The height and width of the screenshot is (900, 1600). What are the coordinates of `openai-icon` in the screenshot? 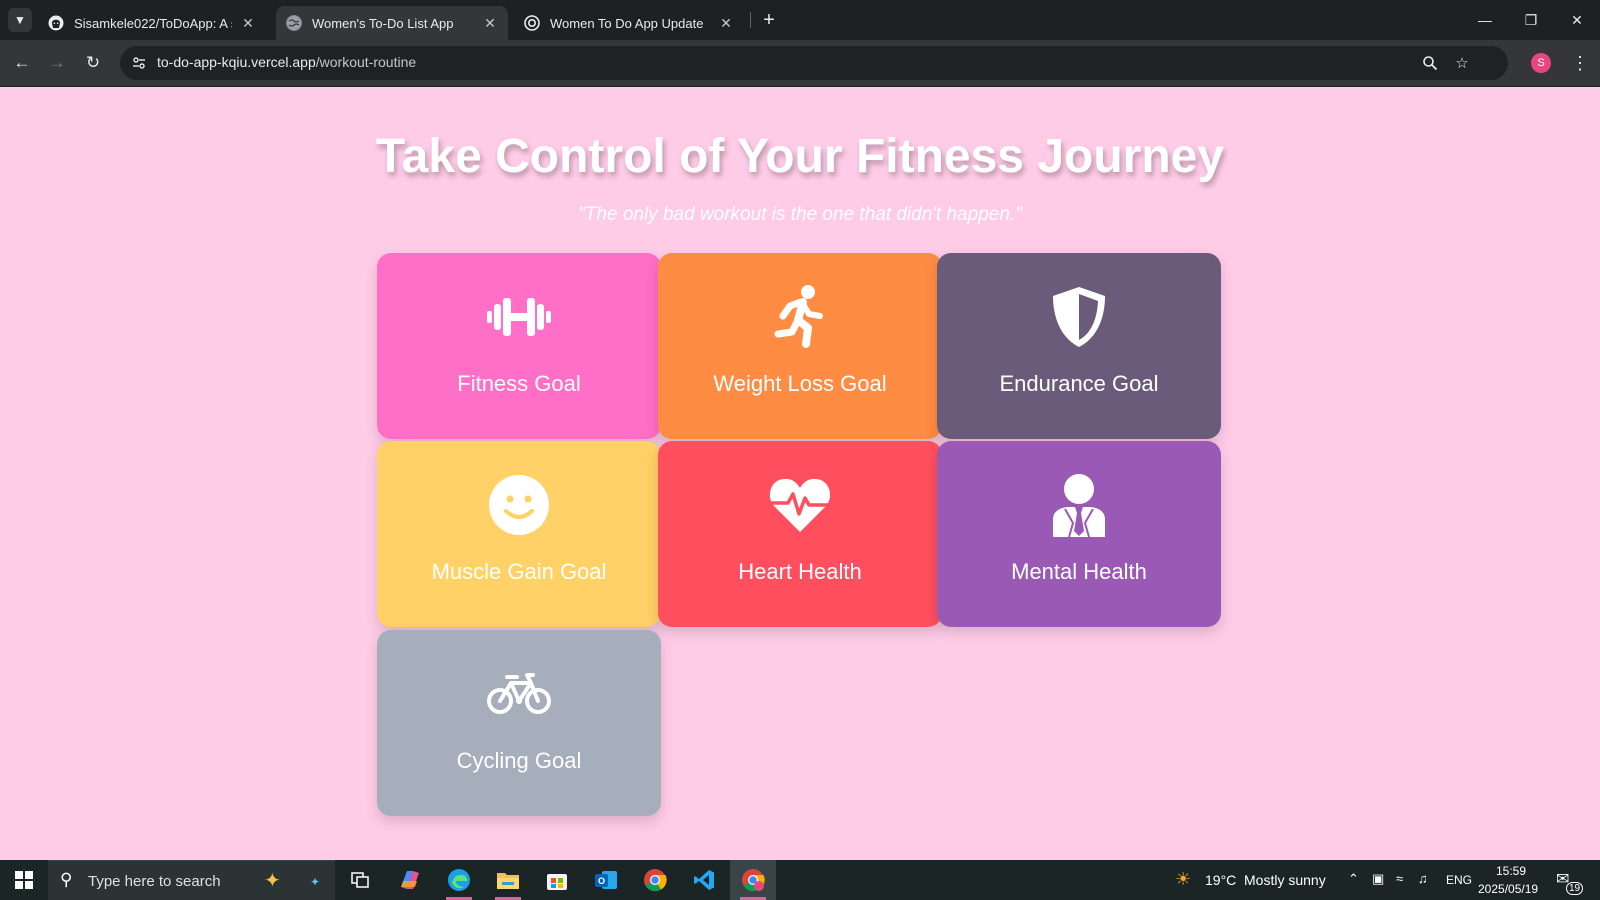 It's located at (532, 23).